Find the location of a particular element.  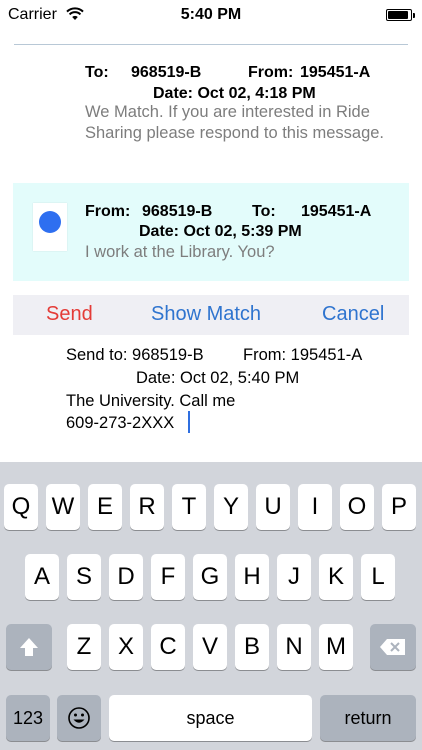

key-r: R is located at coordinates (147, 507).